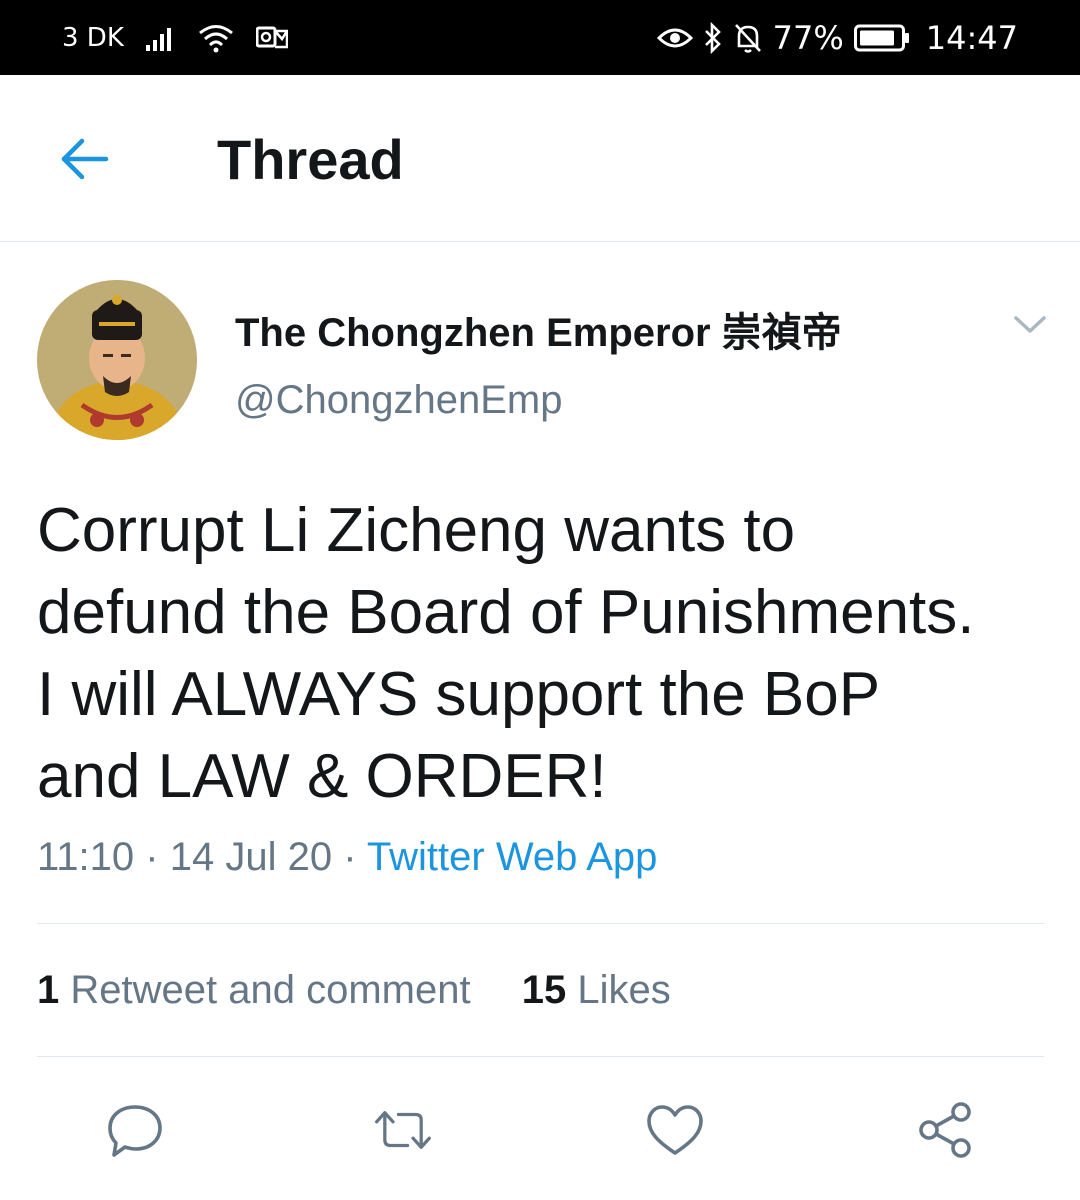 This screenshot has height=1200, width=1080. What do you see at coordinates (117, 360) in the screenshot?
I see `avatar` at bounding box center [117, 360].